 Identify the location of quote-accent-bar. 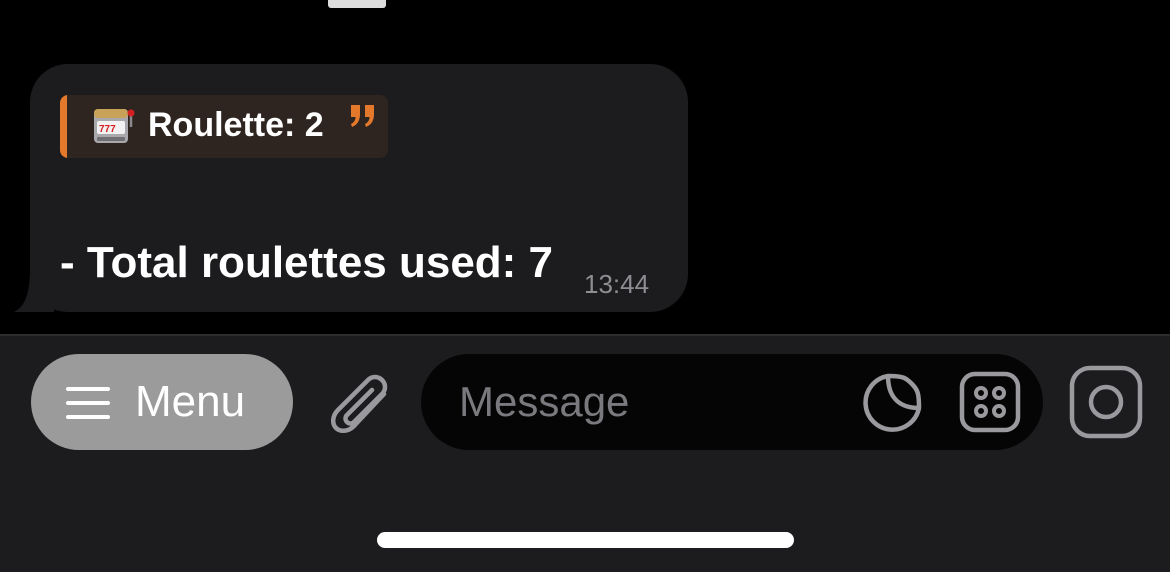
(63, 126).